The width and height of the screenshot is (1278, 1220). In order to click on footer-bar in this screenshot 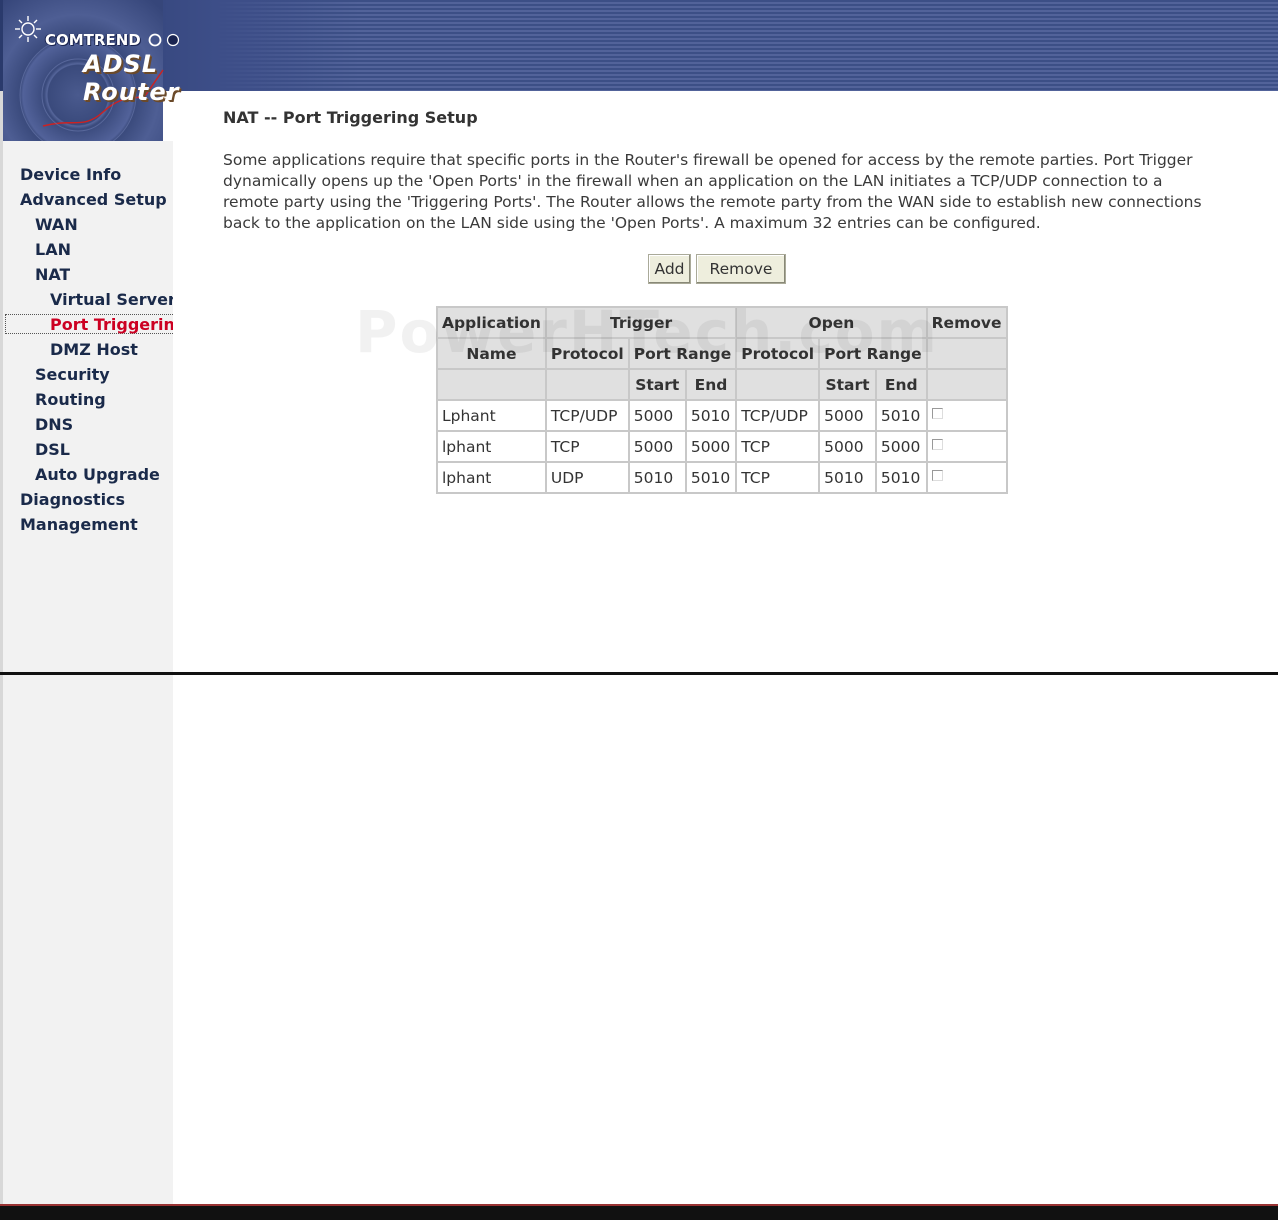, I will do `click(639, 1213)`.